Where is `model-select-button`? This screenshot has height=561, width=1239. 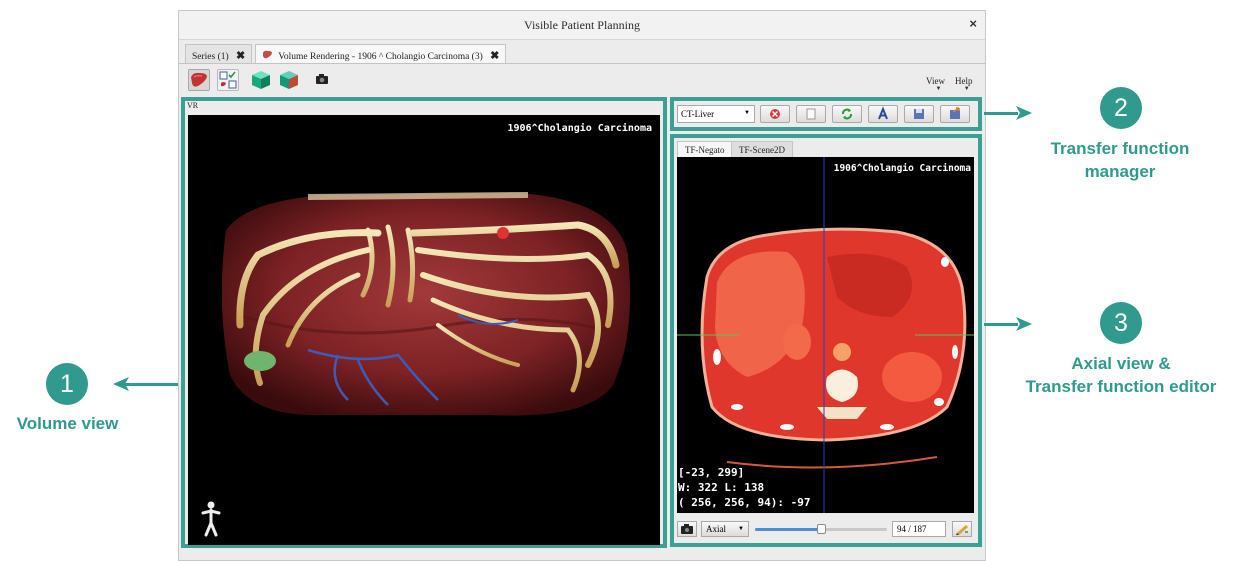 model-select-button is located at coordinates (228, 80).